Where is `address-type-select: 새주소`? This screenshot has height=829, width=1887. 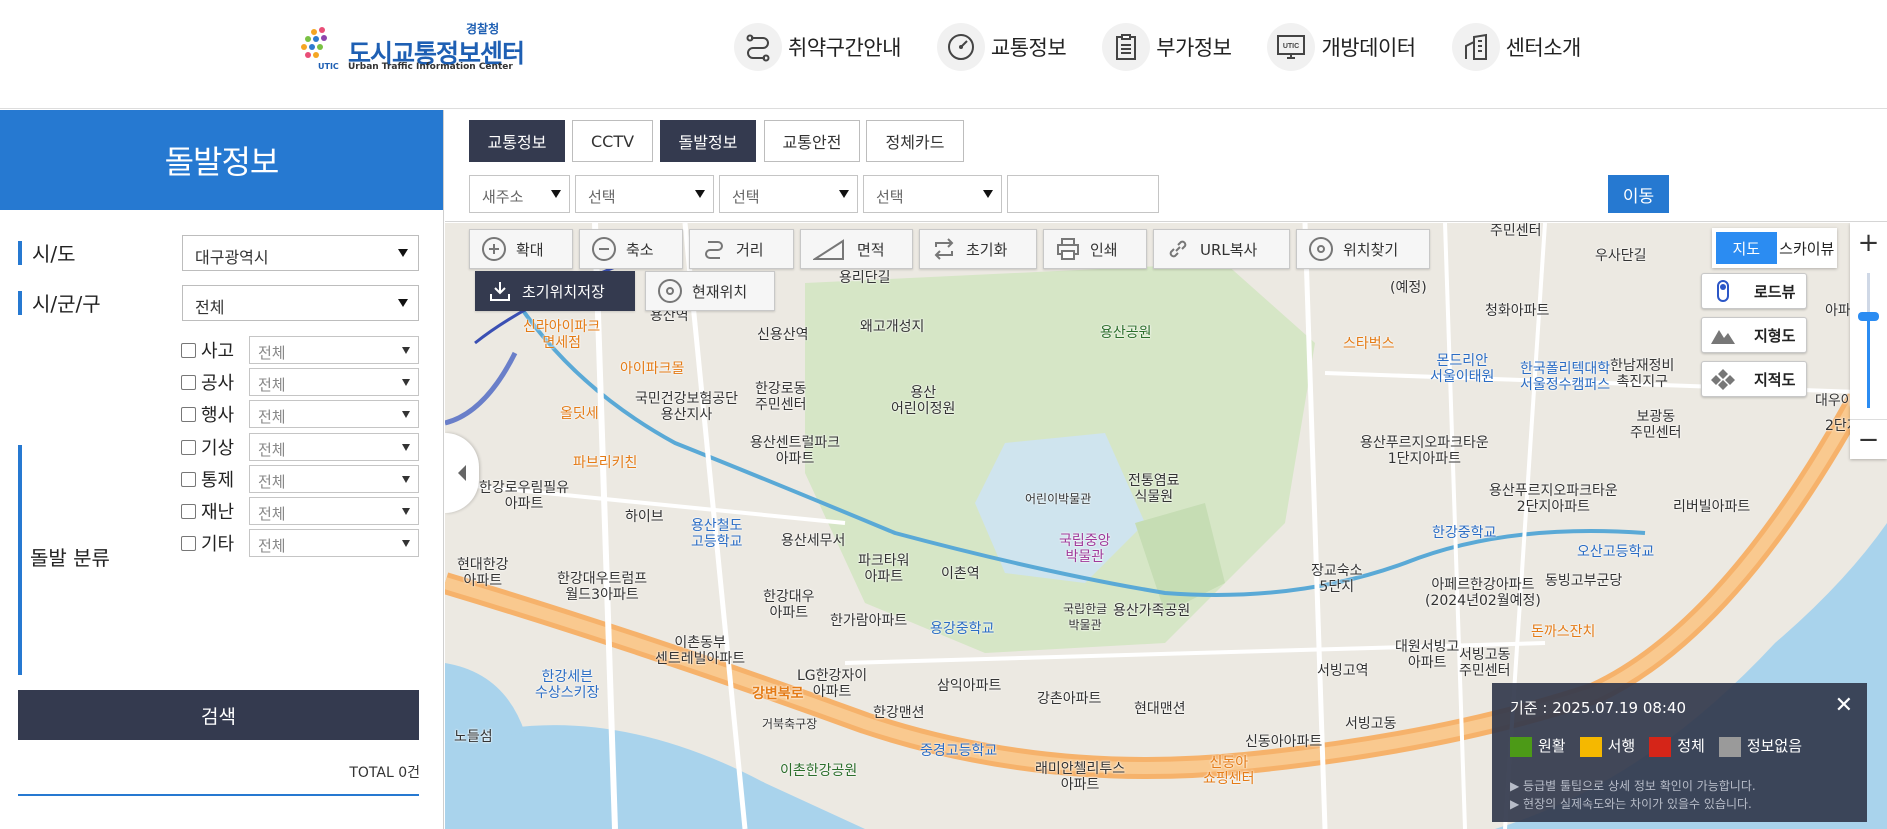
address-type-select: 새주소 is located at coordinates (519, 194).